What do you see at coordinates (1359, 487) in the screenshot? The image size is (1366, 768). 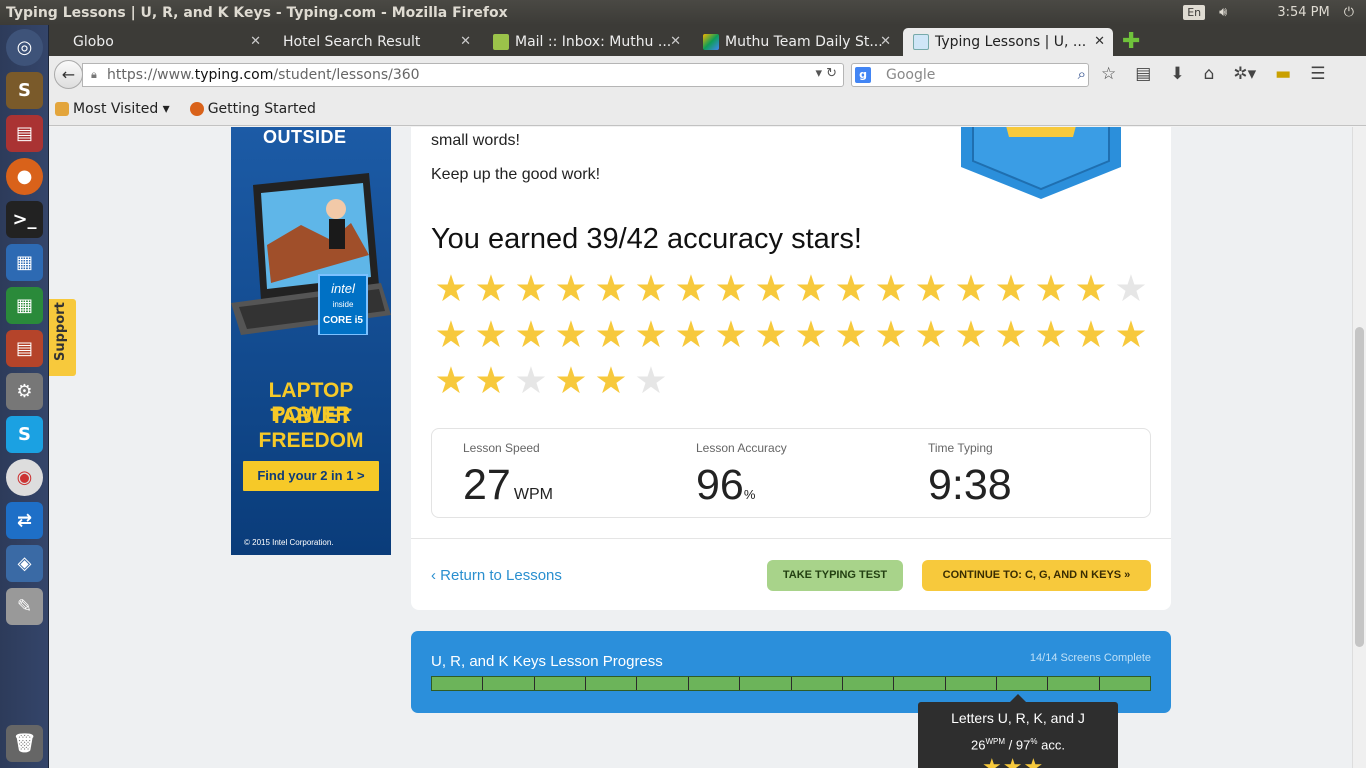 I see `scrollbar-thumb` at bounding box center [1359, 487].